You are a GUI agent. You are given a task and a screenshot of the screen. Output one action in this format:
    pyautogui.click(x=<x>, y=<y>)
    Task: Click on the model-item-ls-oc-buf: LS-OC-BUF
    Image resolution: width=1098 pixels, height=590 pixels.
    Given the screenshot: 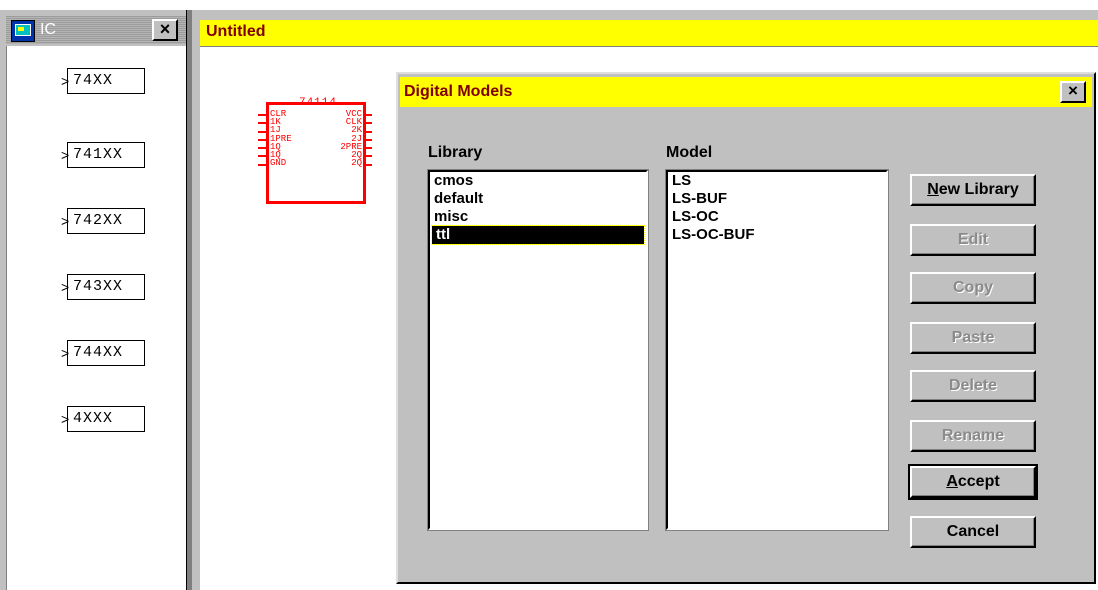 What is the action you would take?
    pyautogui.click(x=777, y=235)
    